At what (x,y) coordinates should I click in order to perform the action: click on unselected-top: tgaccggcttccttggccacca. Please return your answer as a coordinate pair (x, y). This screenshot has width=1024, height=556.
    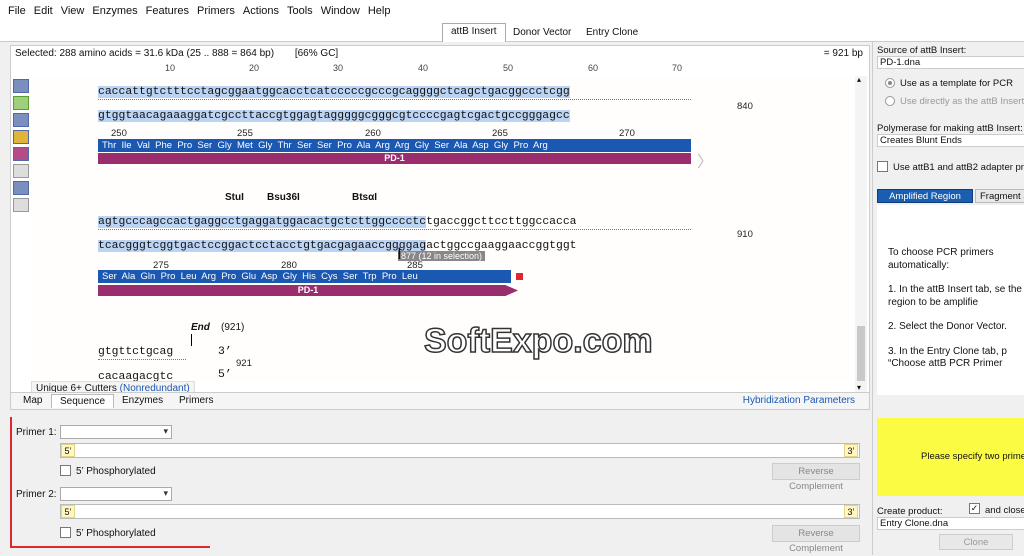
    Looking at the image, I should click on (501, 222).